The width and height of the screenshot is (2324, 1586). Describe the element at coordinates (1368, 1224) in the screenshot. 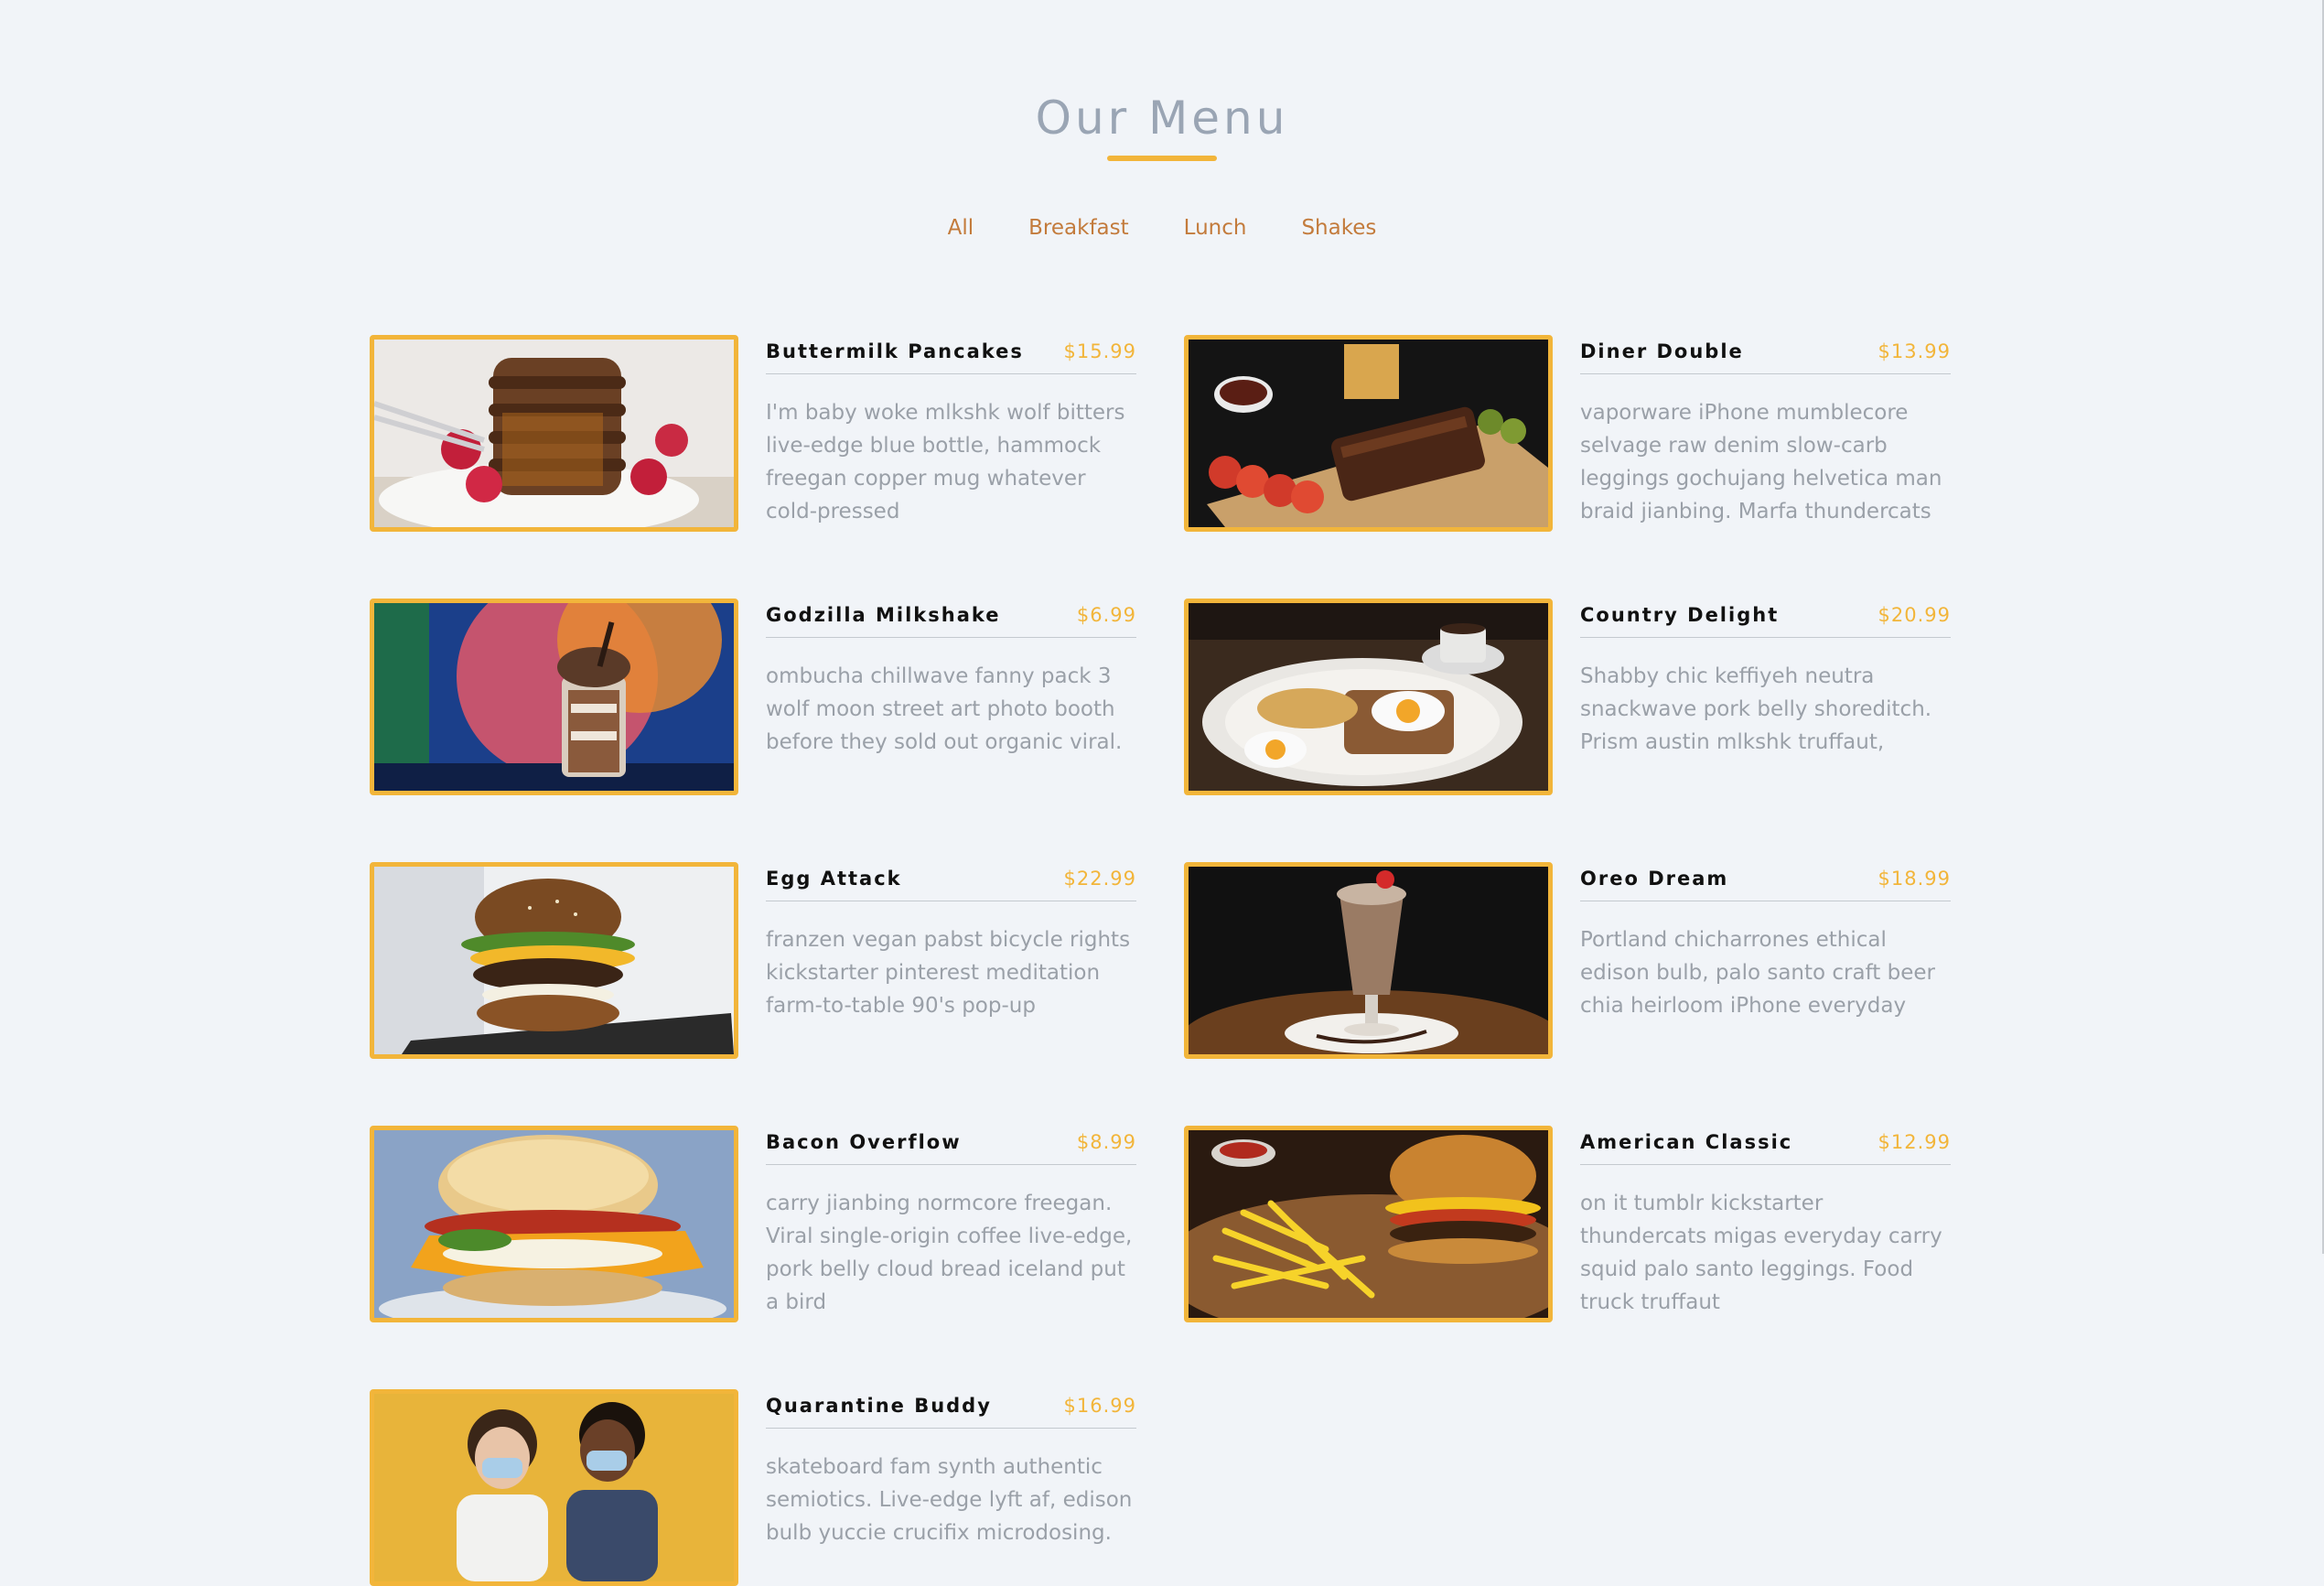

I see `burger-fries-photo` at that location.